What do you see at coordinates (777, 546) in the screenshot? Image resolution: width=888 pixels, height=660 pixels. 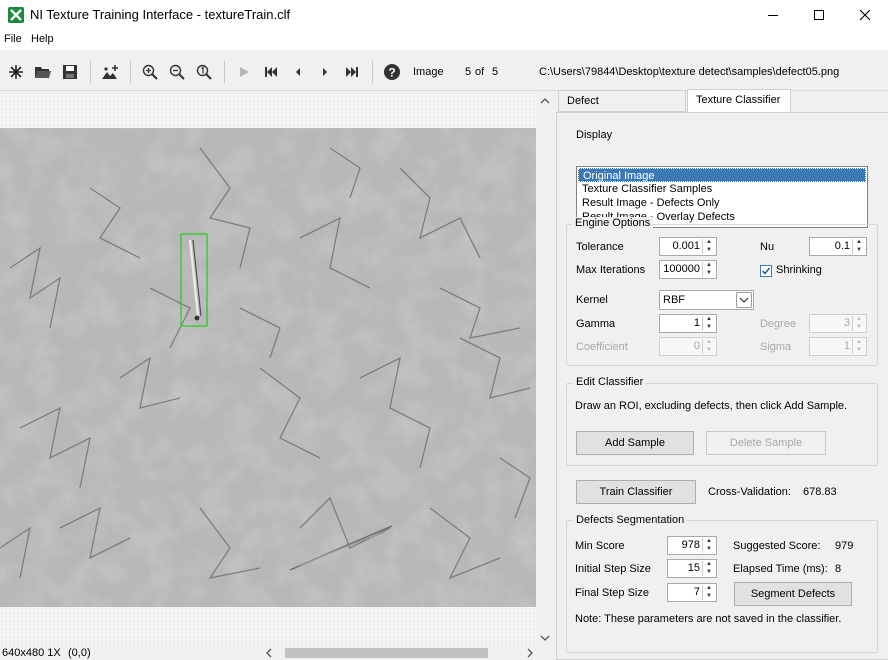 I see `suggested-score-label: Suggested Score:` at bounding box center [777, 546].